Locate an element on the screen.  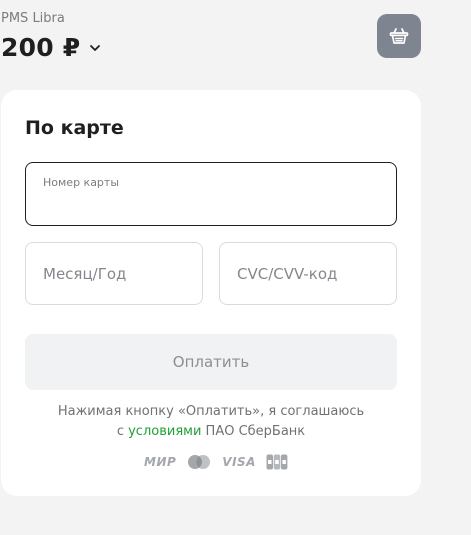
jcb-logo is located at coordinates (277, 462).